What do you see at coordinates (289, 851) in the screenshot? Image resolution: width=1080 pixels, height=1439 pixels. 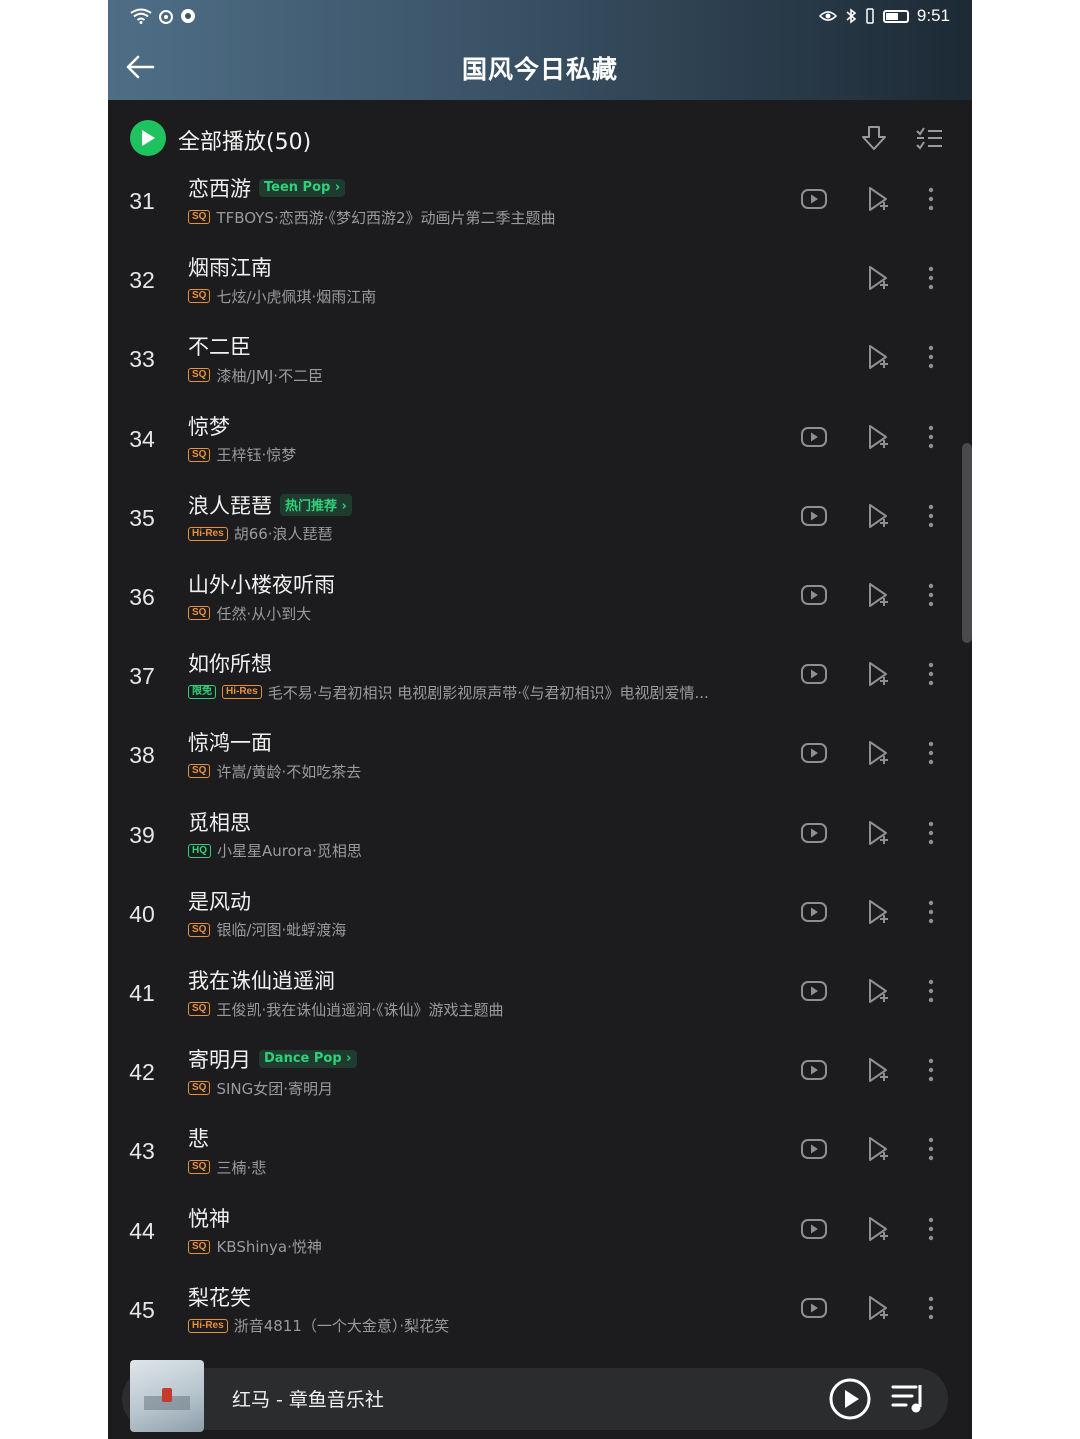 I see `song-artist-album: 小星星Aurora·觅相思` at bounding box center [289, 851].